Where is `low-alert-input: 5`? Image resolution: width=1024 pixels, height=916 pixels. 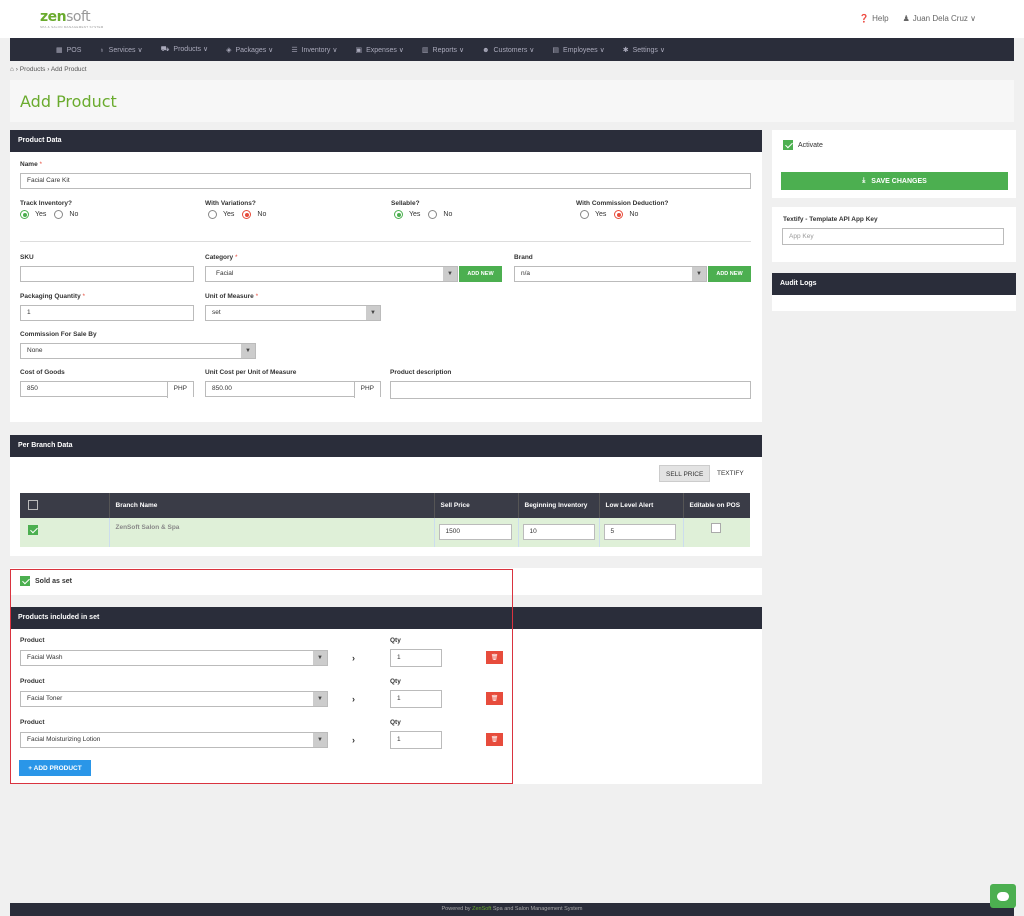
low-alert-input: 5 is located at coordinates (639, 532).